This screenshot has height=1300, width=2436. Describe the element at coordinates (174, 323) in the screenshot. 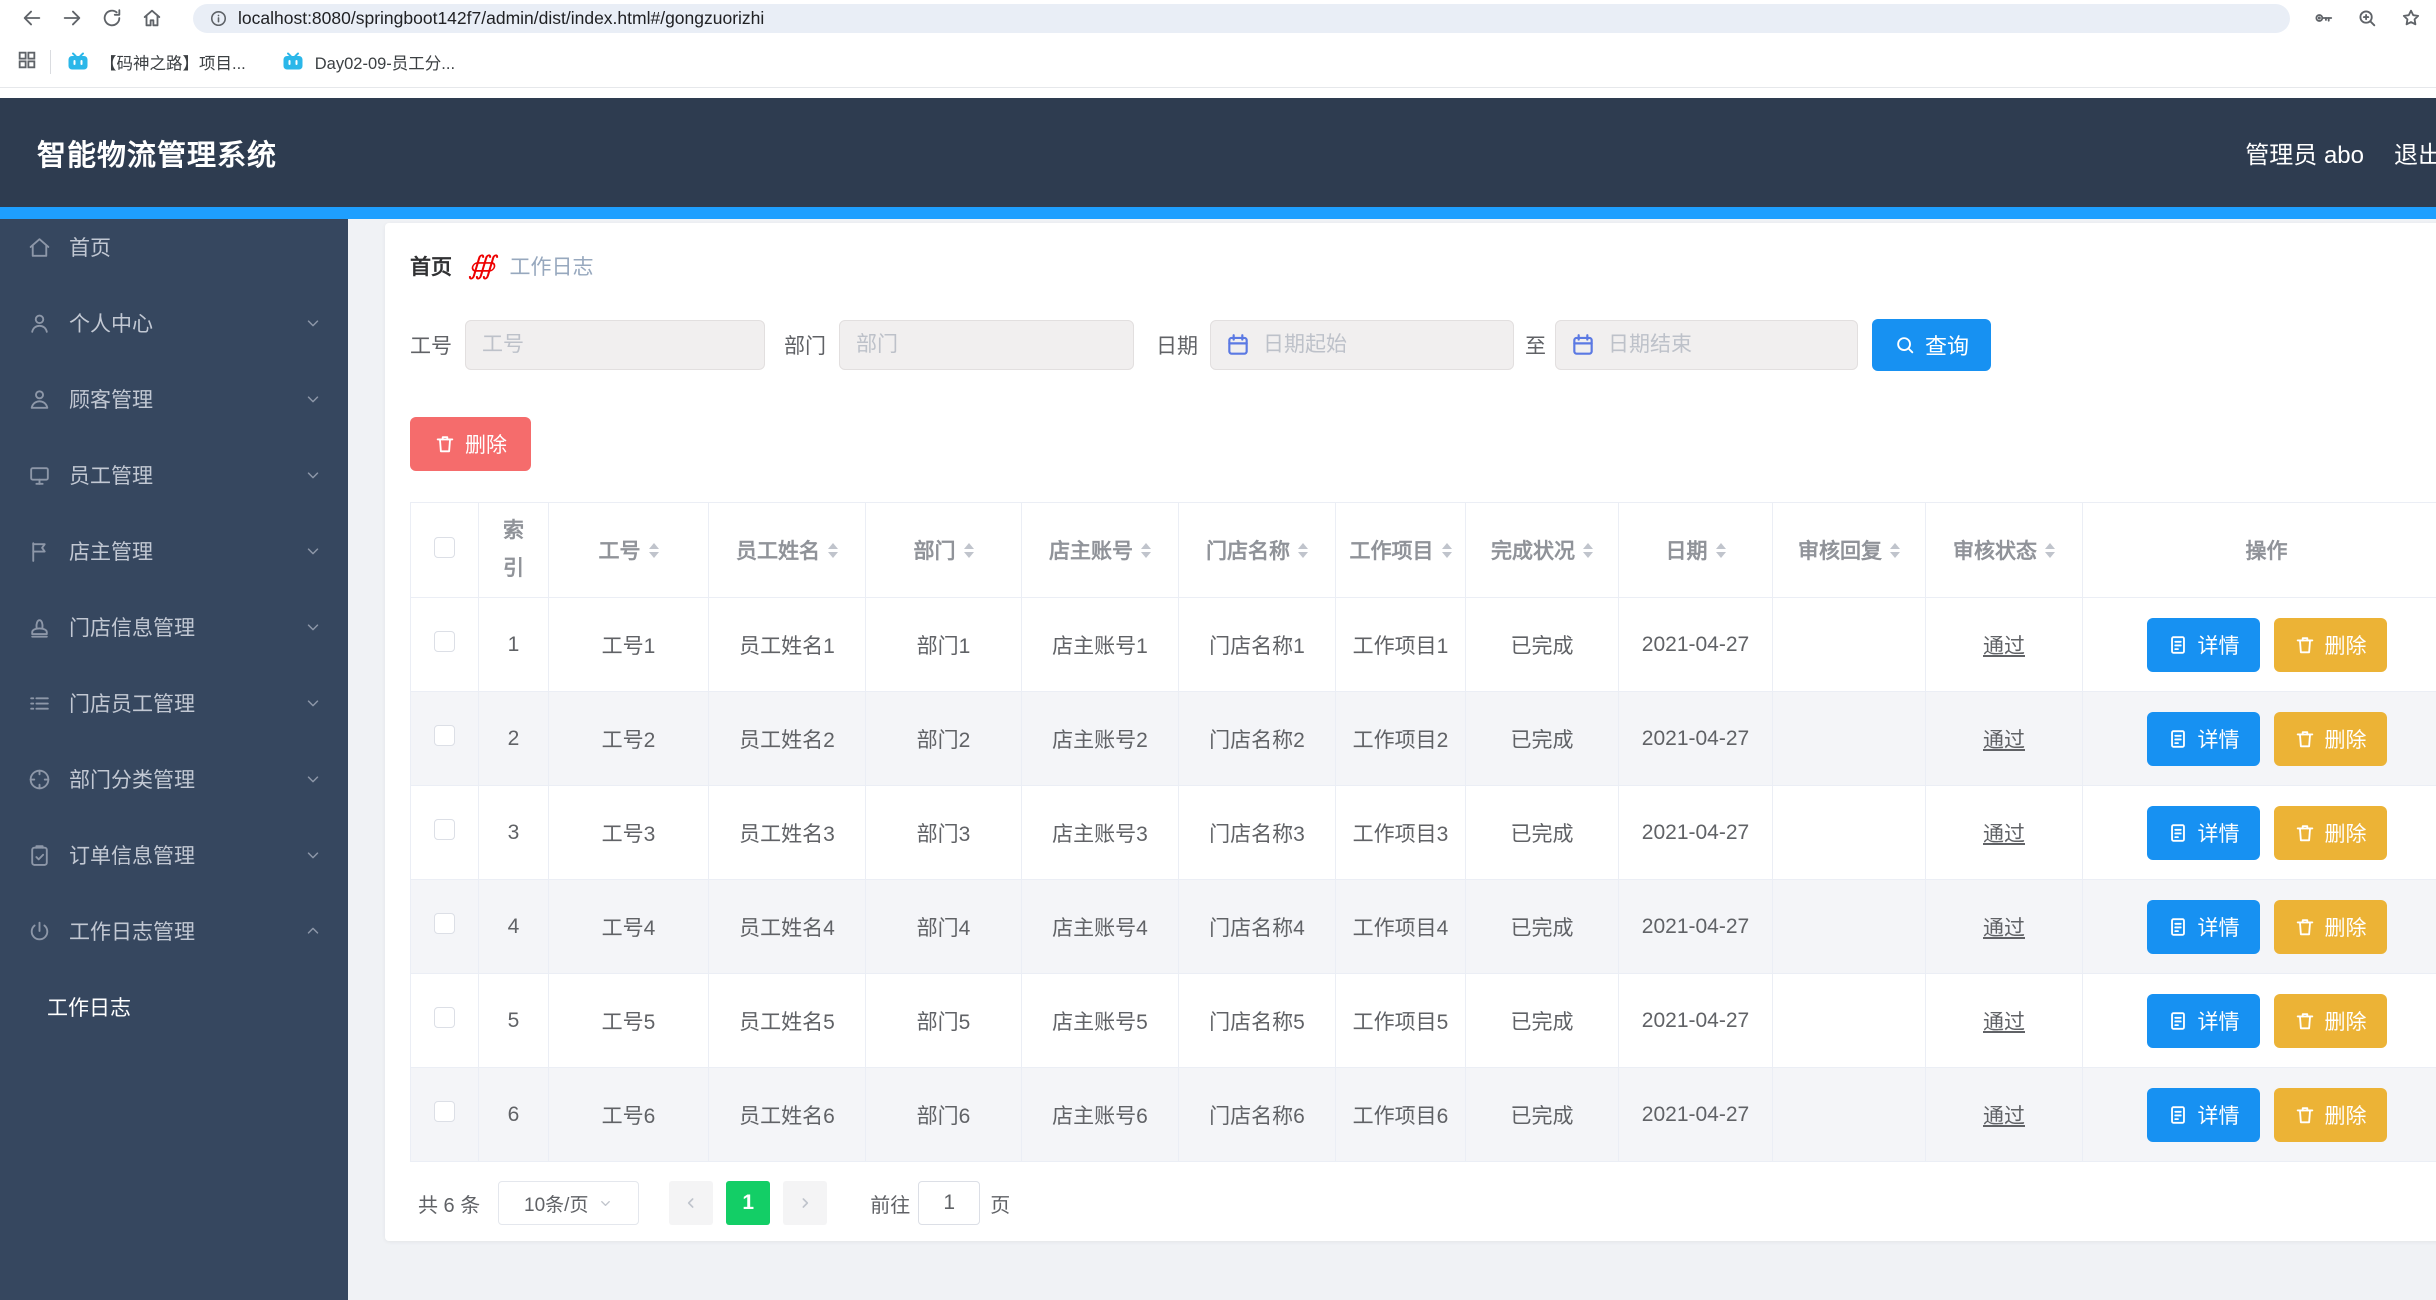

I see `sidebar-item-2: 个人中心` at that location.